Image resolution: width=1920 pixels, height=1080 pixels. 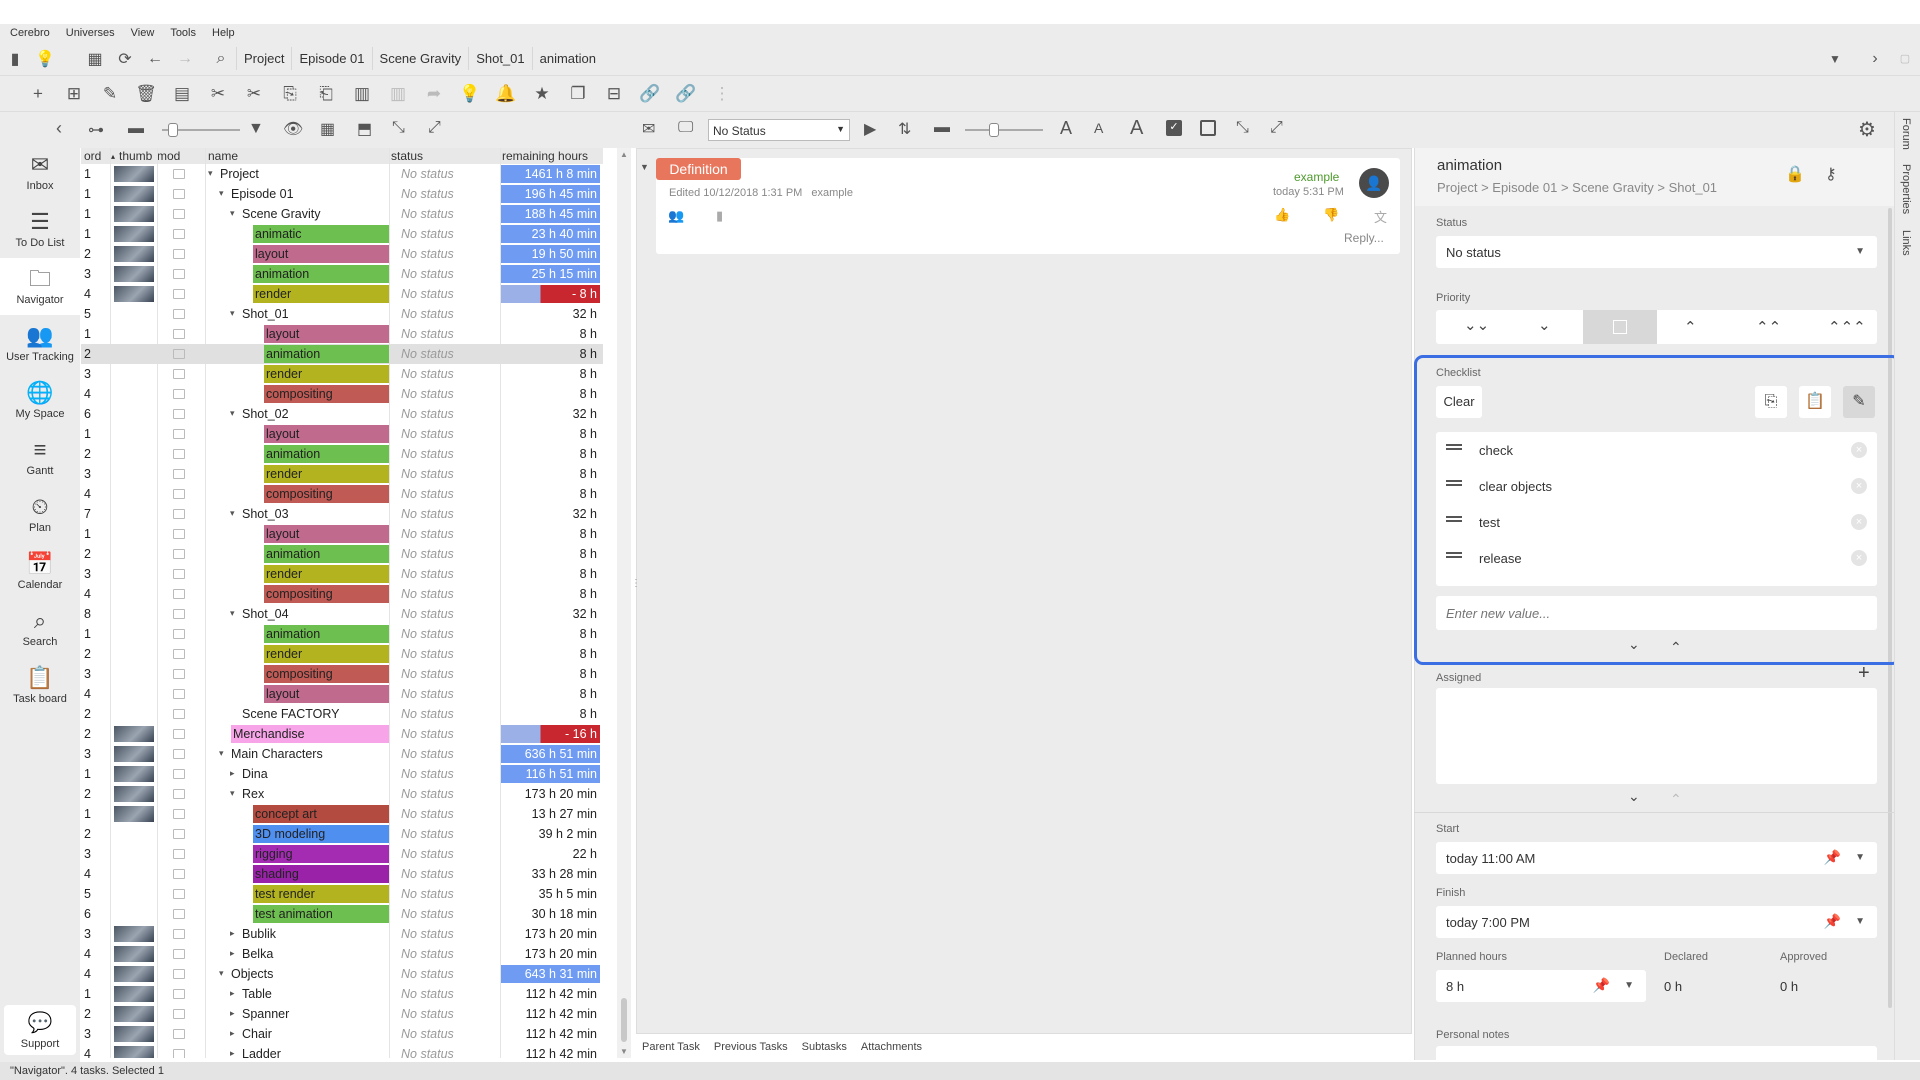 I want to click on table-row: 5 test render No status 35 h 5 min, so click(x=342, y=894).